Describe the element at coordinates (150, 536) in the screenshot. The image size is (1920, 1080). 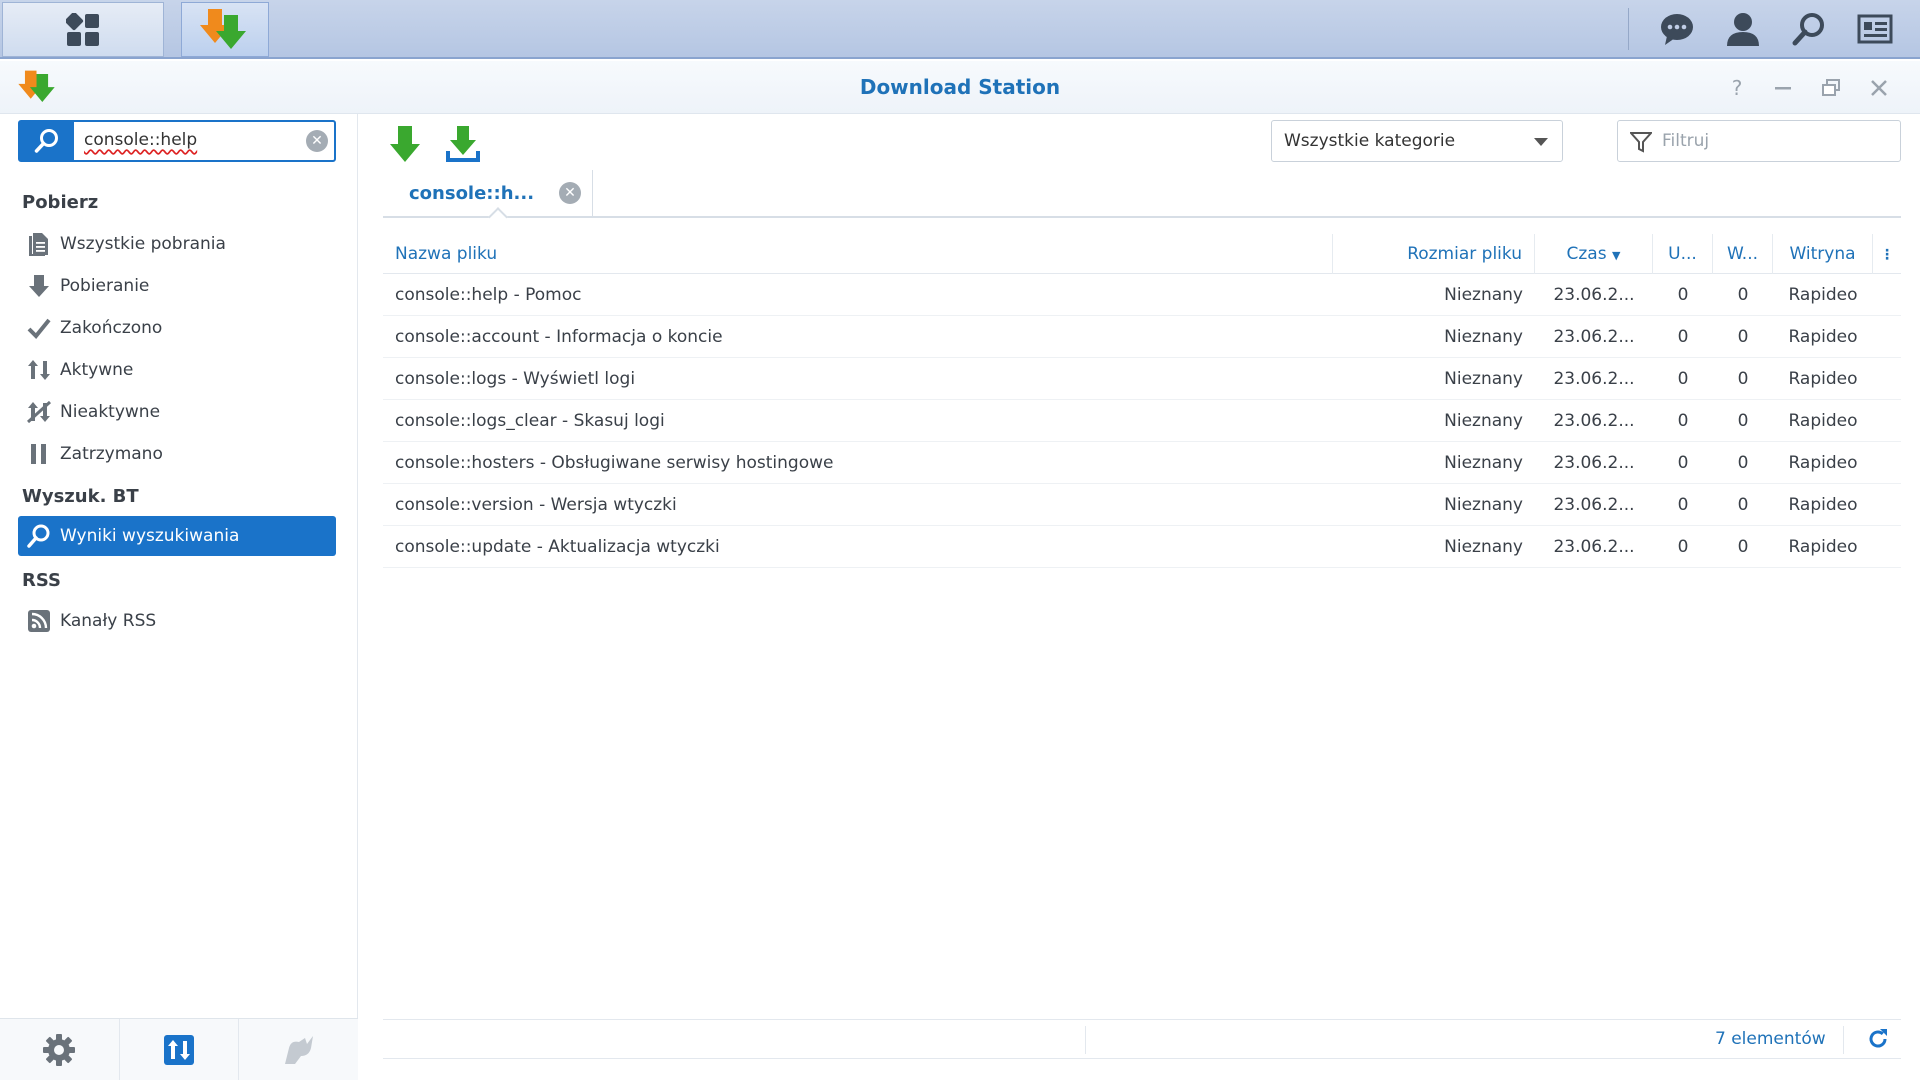
I see `nav-label: Wyniki wyszukiwania` at that location.